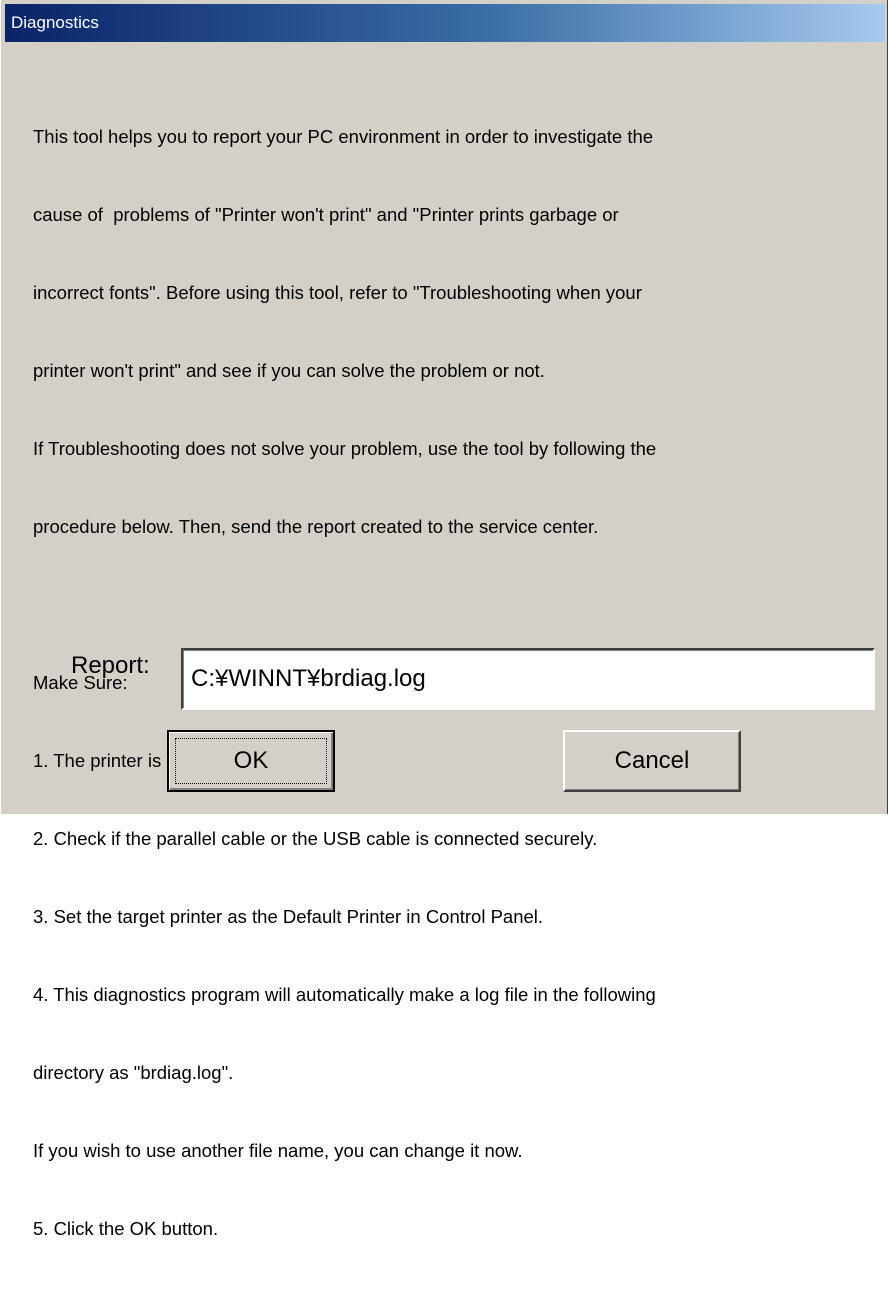  I want to click on focus-indicator, so click(251, 761).